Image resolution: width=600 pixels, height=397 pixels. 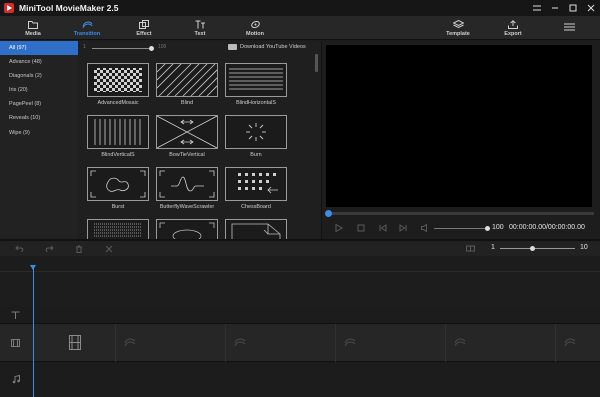 What do you see at coordinates (458, 34) in the screenshot?
I see `template-label: Template` at bounding box center [458, 34].